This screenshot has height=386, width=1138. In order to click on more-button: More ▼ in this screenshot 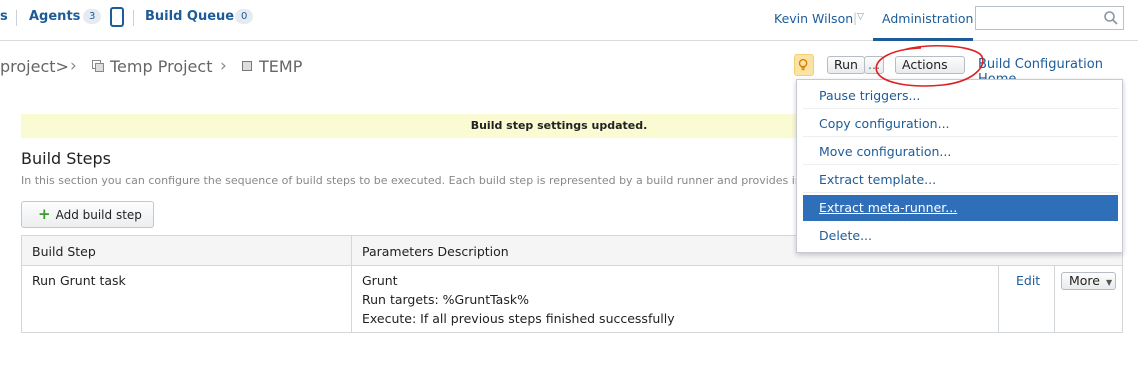, I will do `click(1088, 281)`.